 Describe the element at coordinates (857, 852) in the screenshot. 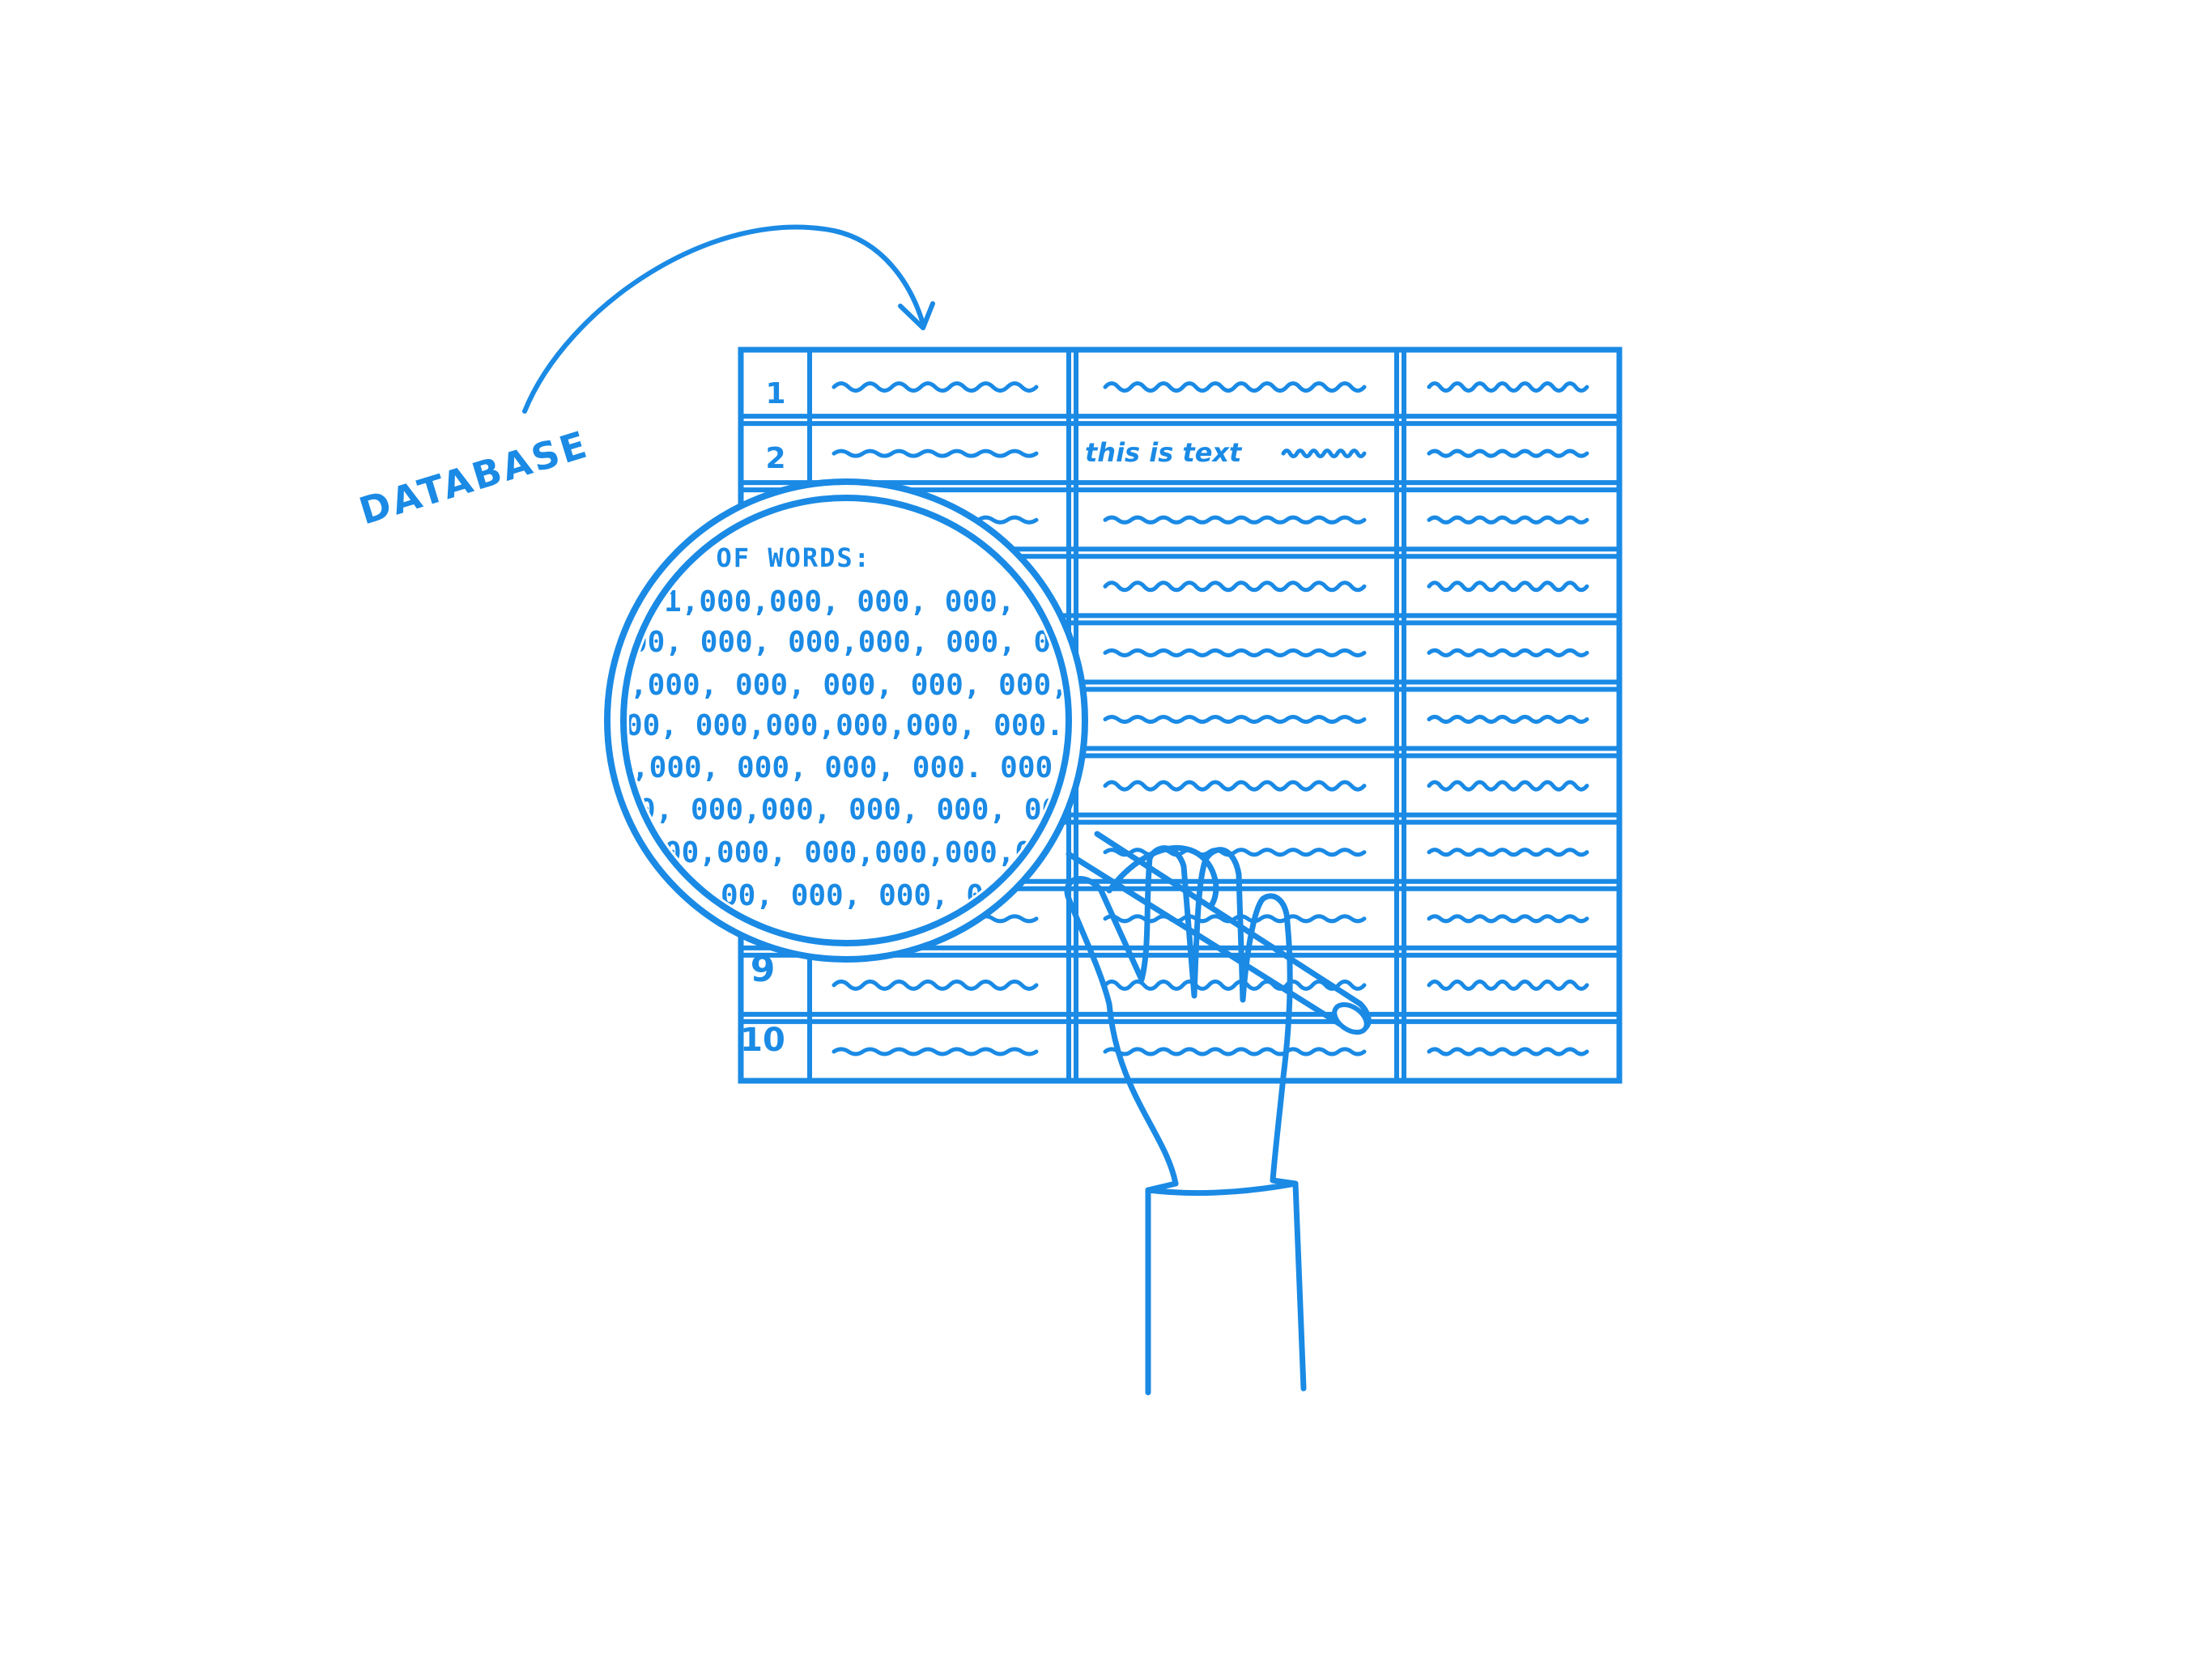

I see `count-line-7: 00,000, 000,000,000,00` at that location.